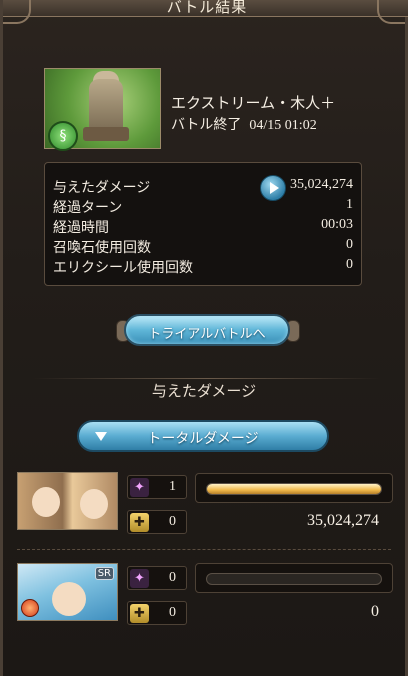  Describe the element at coordinates (204, 549) in the screenshot. I see `row-separator` at that location.